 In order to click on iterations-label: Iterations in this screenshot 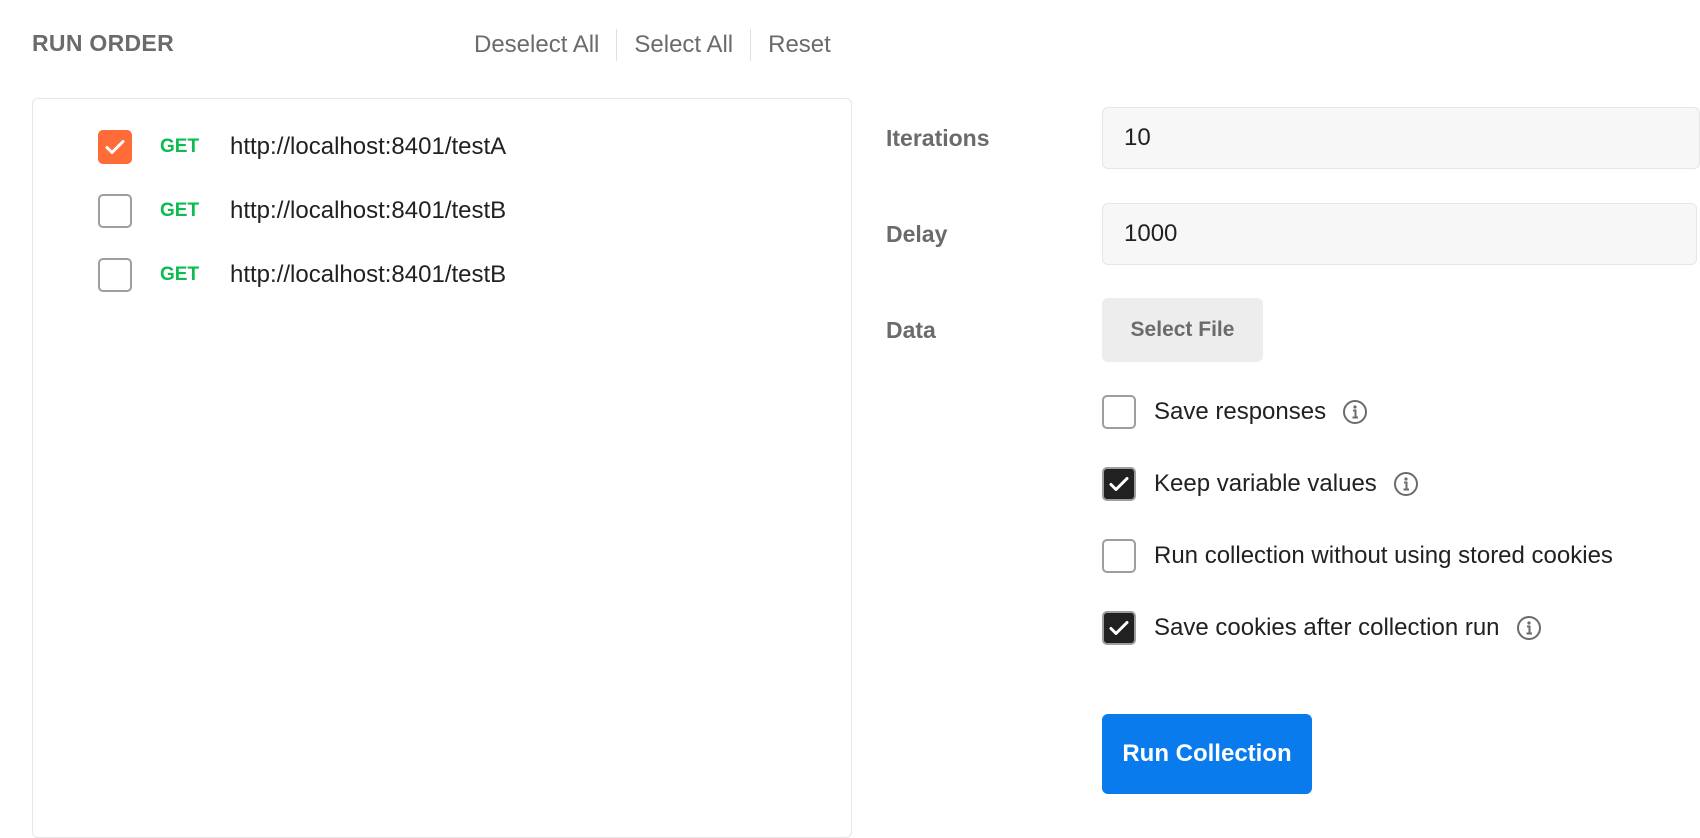, I will do `click(938, 138)`.